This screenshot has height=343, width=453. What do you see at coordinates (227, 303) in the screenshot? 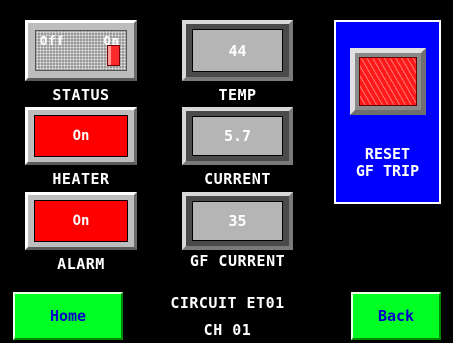
I see `circuit-name: CIRCUIT ET01` at bounding box center [227, 303].